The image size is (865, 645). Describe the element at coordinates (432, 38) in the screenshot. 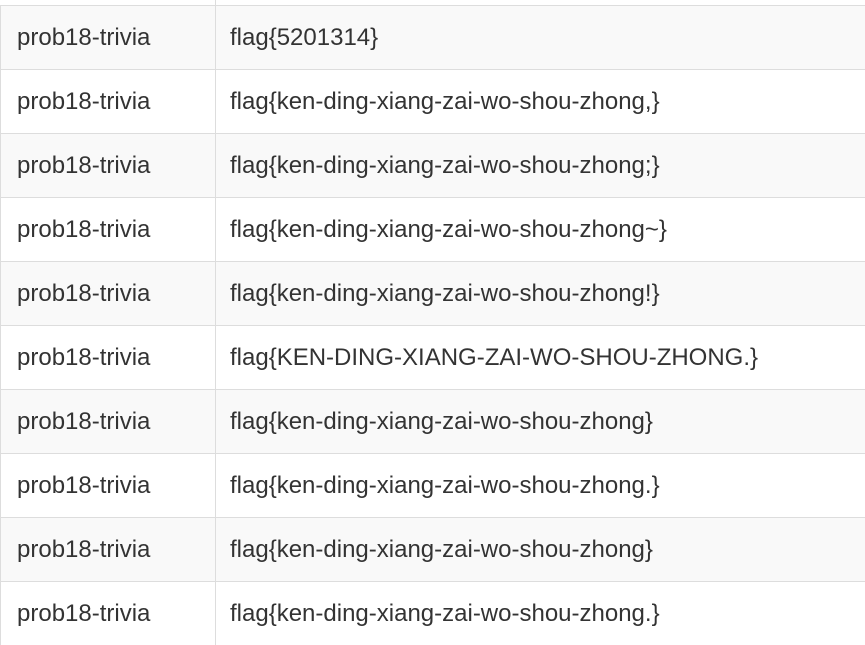

I see `table-row: prob18-trivia flag{5201314}` at that location.